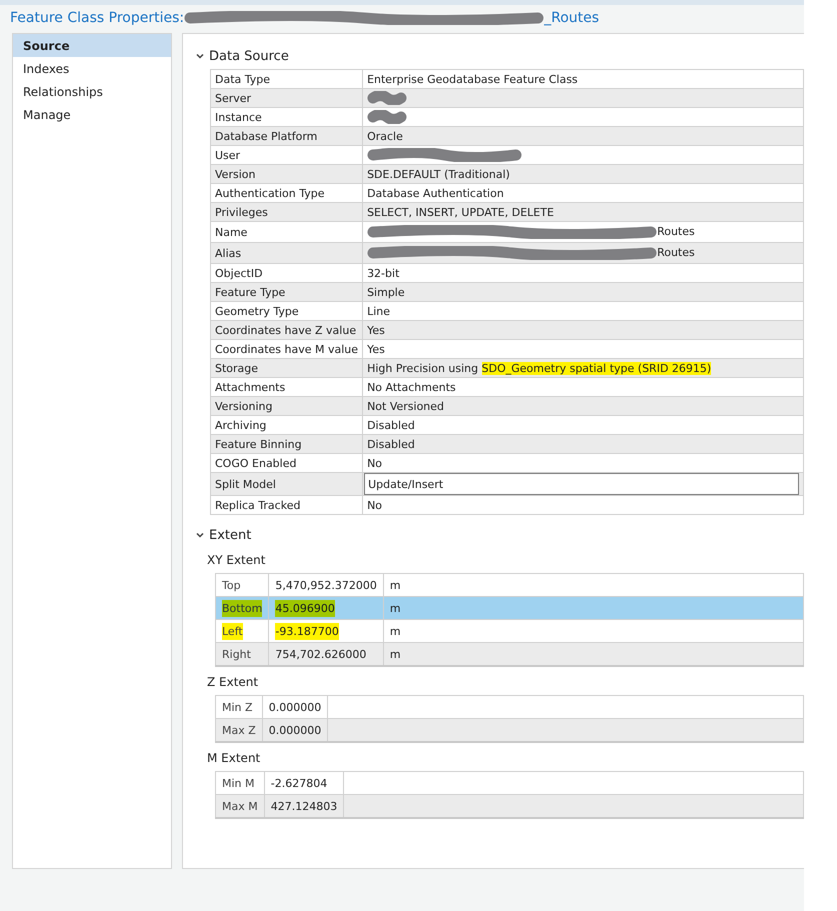 The height and width of the screenshot is (911, 837). Describe the element at coordinates (236, 654) in the screenshot. I see `extent-label: Right` at that location.